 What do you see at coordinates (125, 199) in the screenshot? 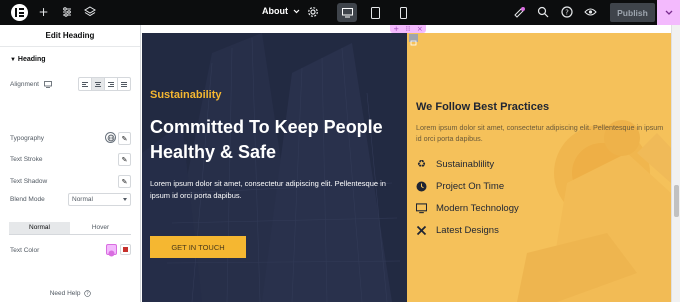
I see `select-caret-icon` at bounding box center [125, 199].